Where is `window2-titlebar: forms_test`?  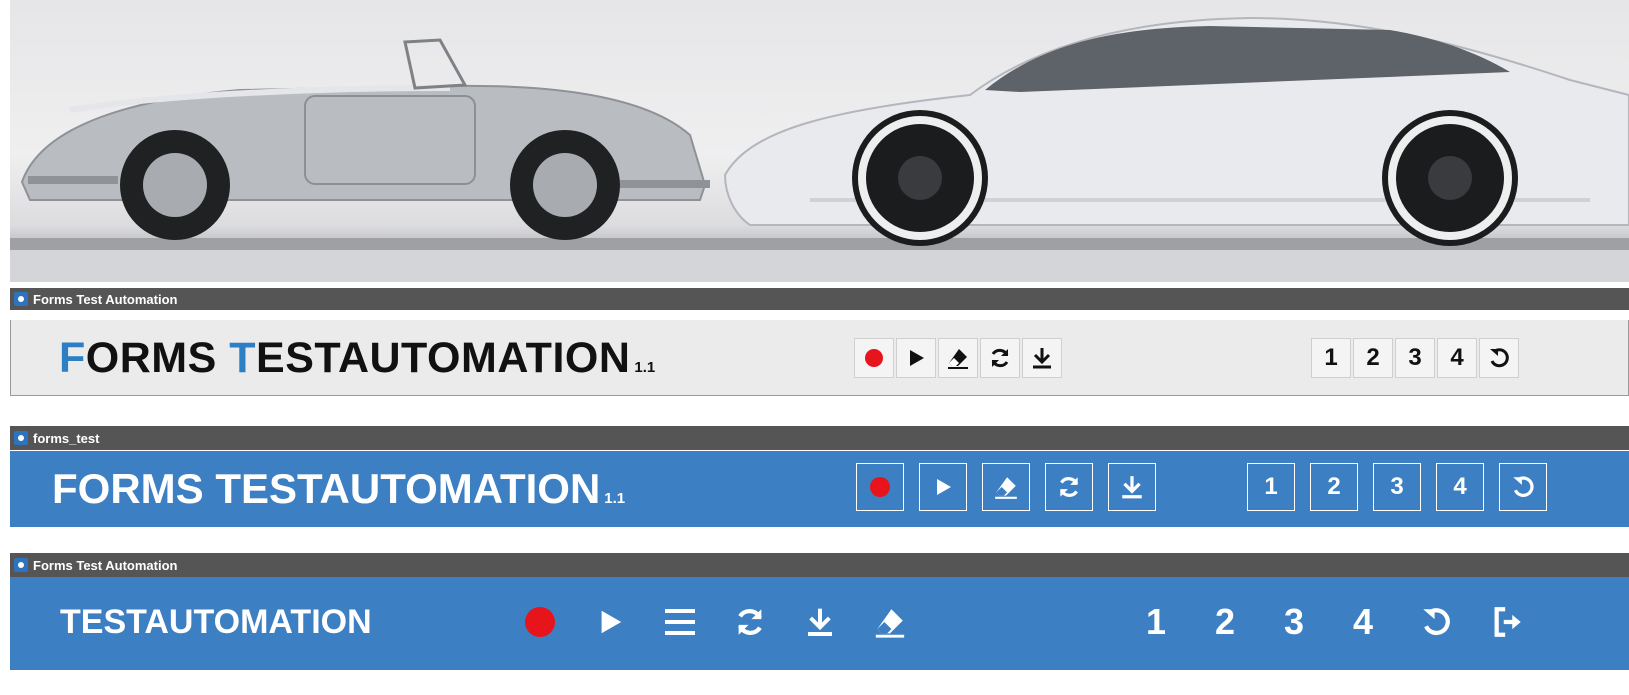
window2-titlebar: forms_test is located at coordinates (819, 438).